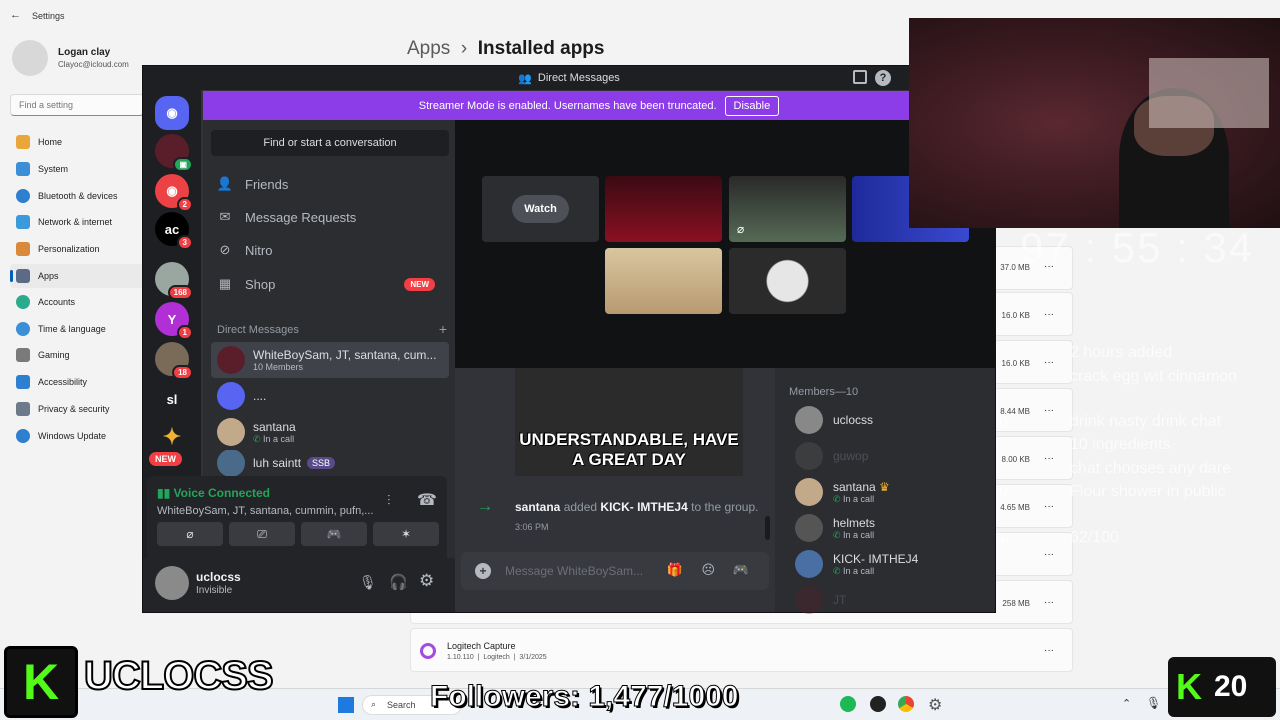 The image size is (1280, 720). Describe the element at coordinates (179, 676) in the screenshot. I see `channel-name: UCLOCSS` at that location.